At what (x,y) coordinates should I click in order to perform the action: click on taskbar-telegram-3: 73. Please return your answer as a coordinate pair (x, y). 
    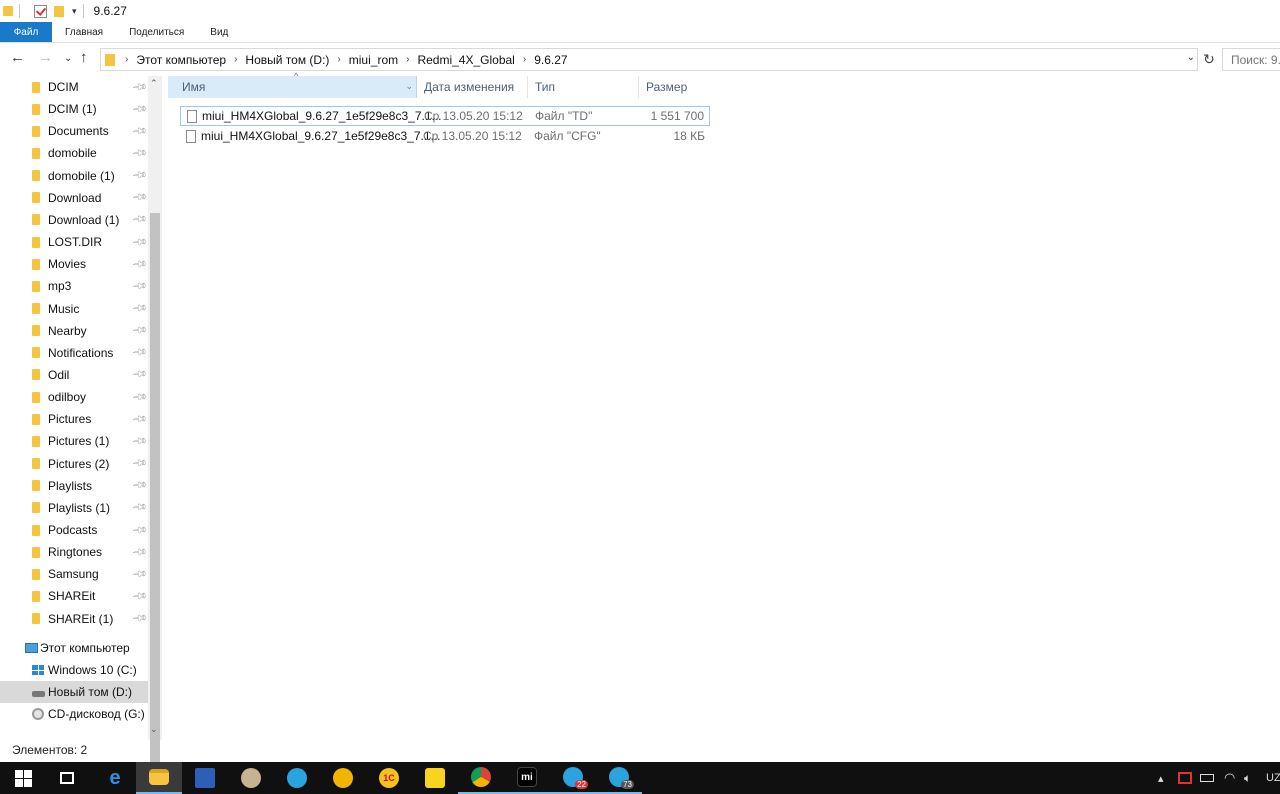
    Looking at the image, I should click on (619, 778).